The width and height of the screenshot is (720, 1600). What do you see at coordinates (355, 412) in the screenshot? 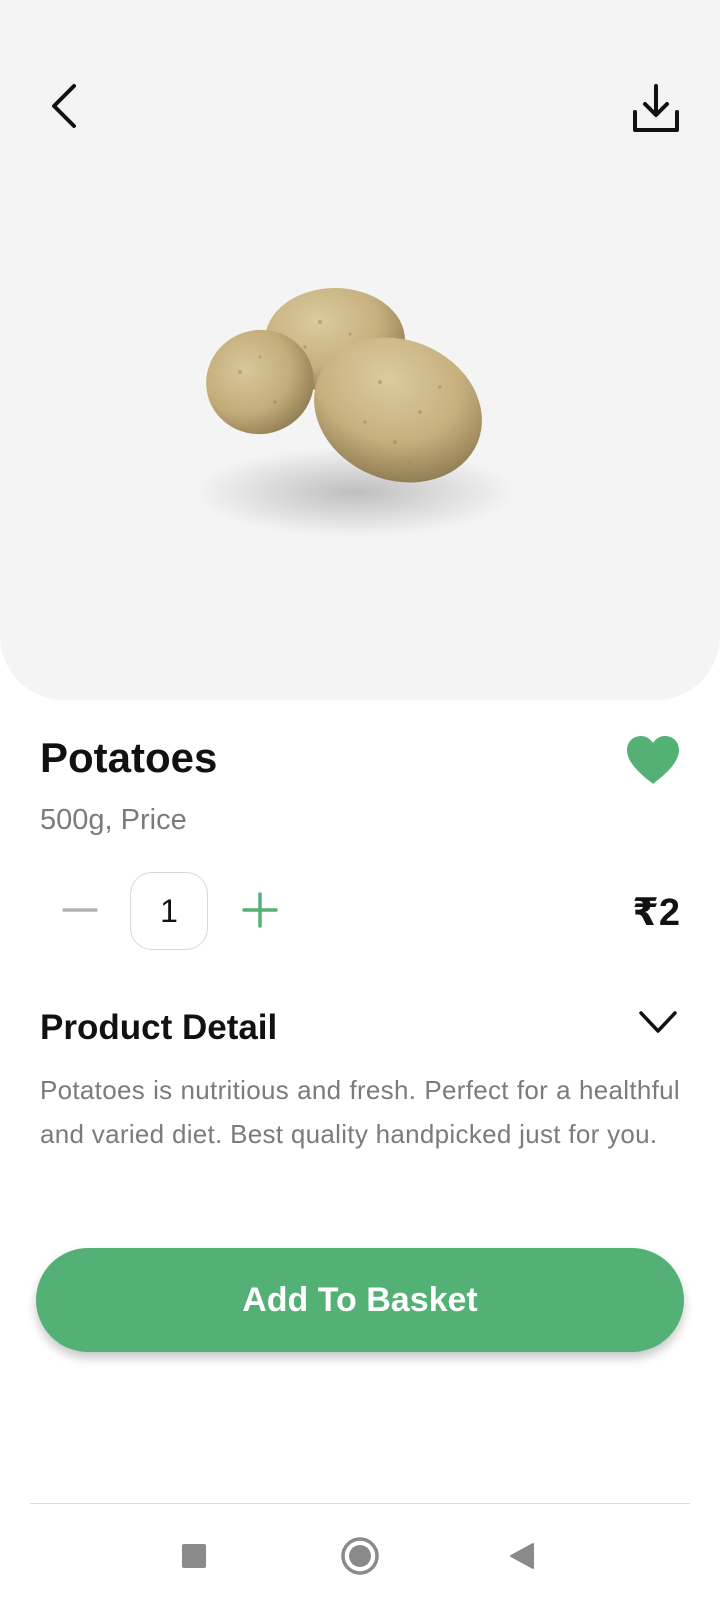
I see `potatoes-illustration` at bounding box center [355, 412].